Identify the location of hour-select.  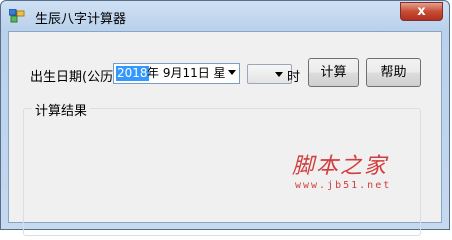
(269, 74).